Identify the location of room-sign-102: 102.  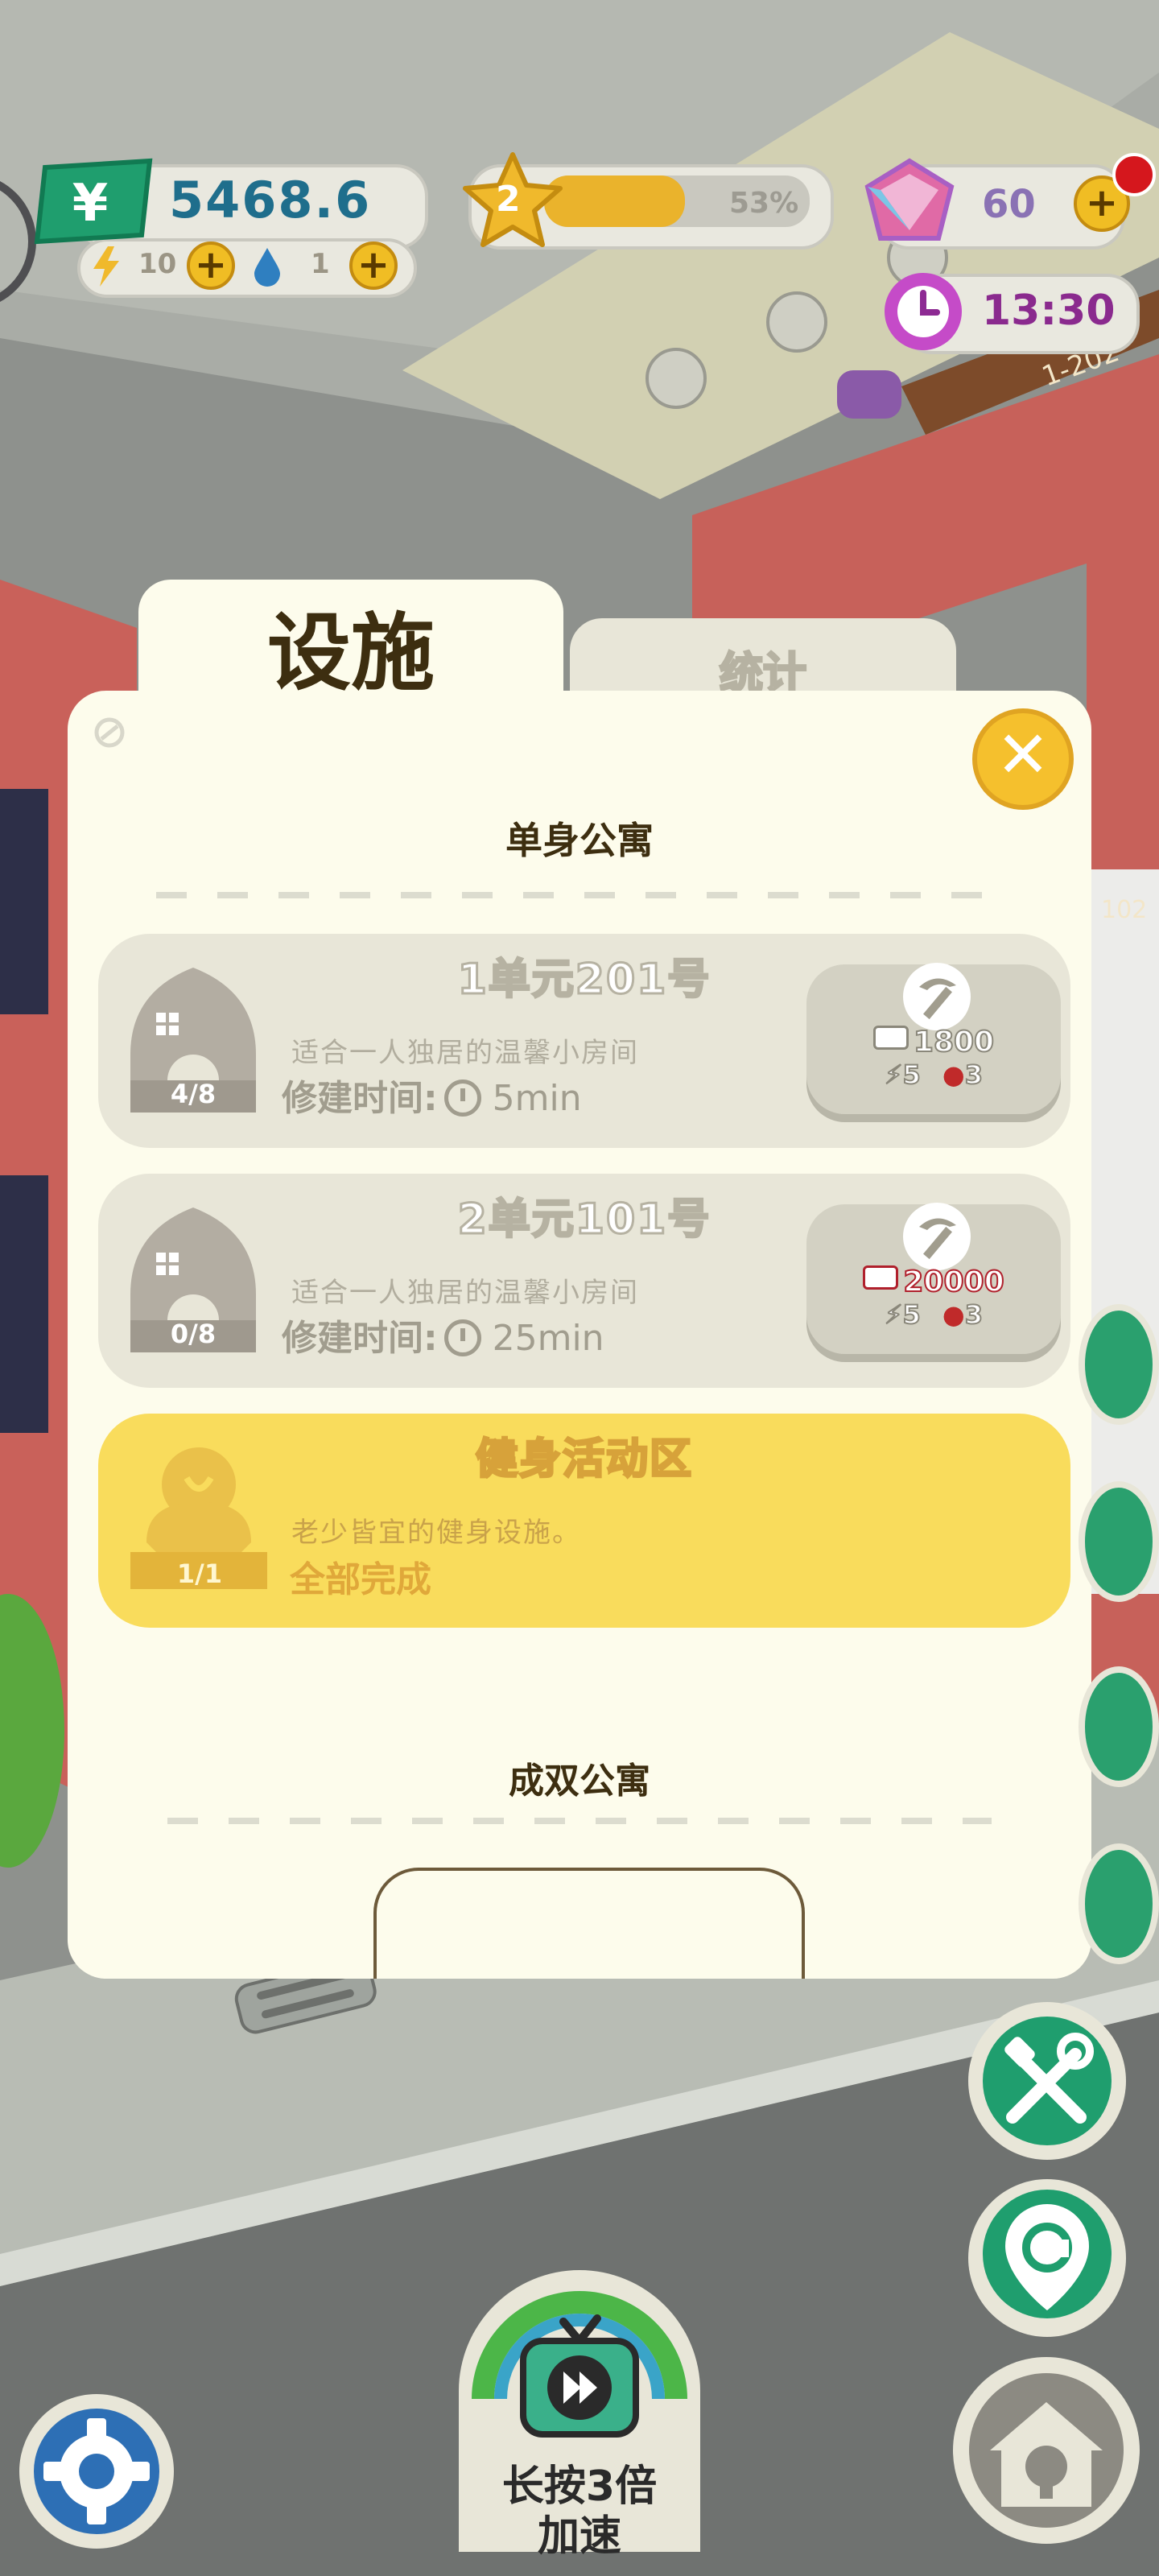
(1124, 910).